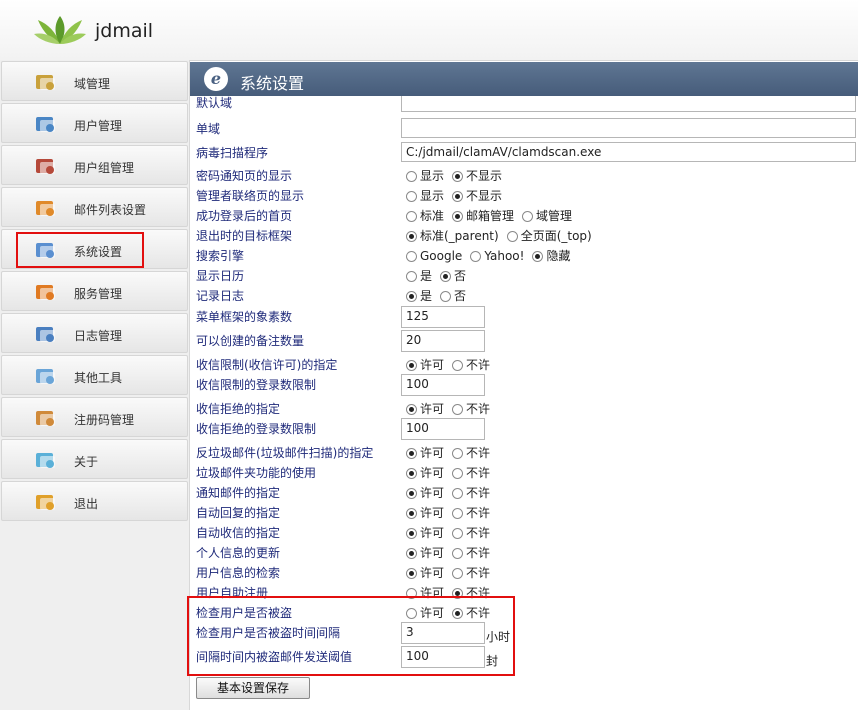  Describe the element at coordinates (86, 462) in the screenshot. I see `sidebar-item-label: 关于` at that location.